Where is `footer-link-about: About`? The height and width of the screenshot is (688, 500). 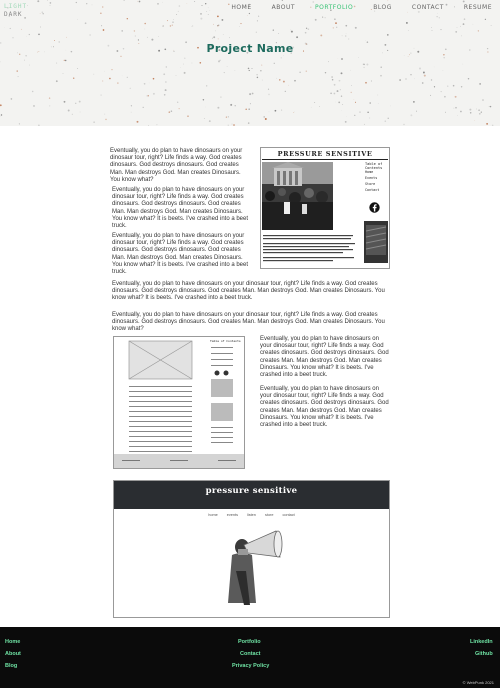 footer-link-about: About is located at coordinates (13, 654).